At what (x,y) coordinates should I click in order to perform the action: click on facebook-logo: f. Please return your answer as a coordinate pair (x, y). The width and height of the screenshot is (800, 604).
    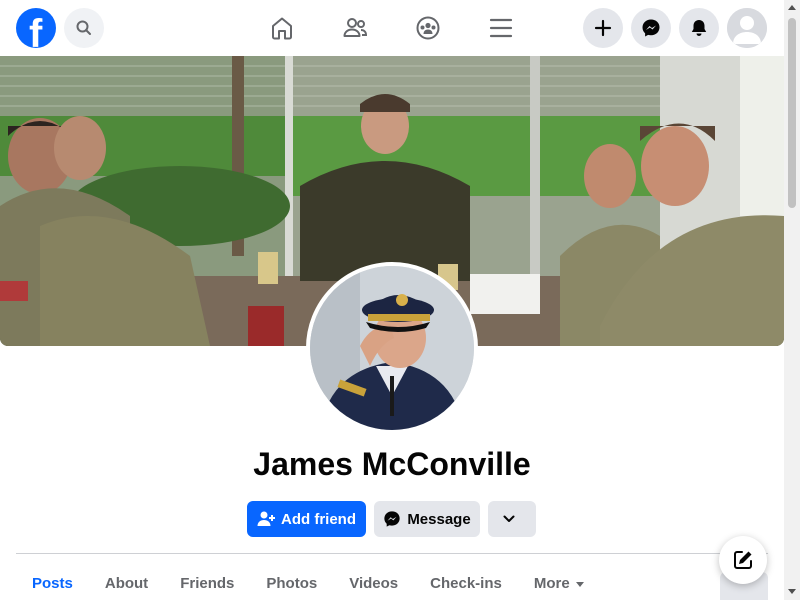
    Looking at the image, I should click on (36, 28).